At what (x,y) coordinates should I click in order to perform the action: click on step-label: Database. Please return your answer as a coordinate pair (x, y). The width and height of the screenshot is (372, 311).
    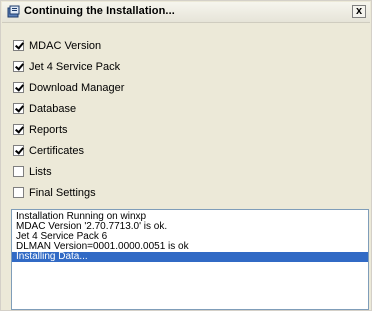
    Looking at the image, I should click on (53, 109).